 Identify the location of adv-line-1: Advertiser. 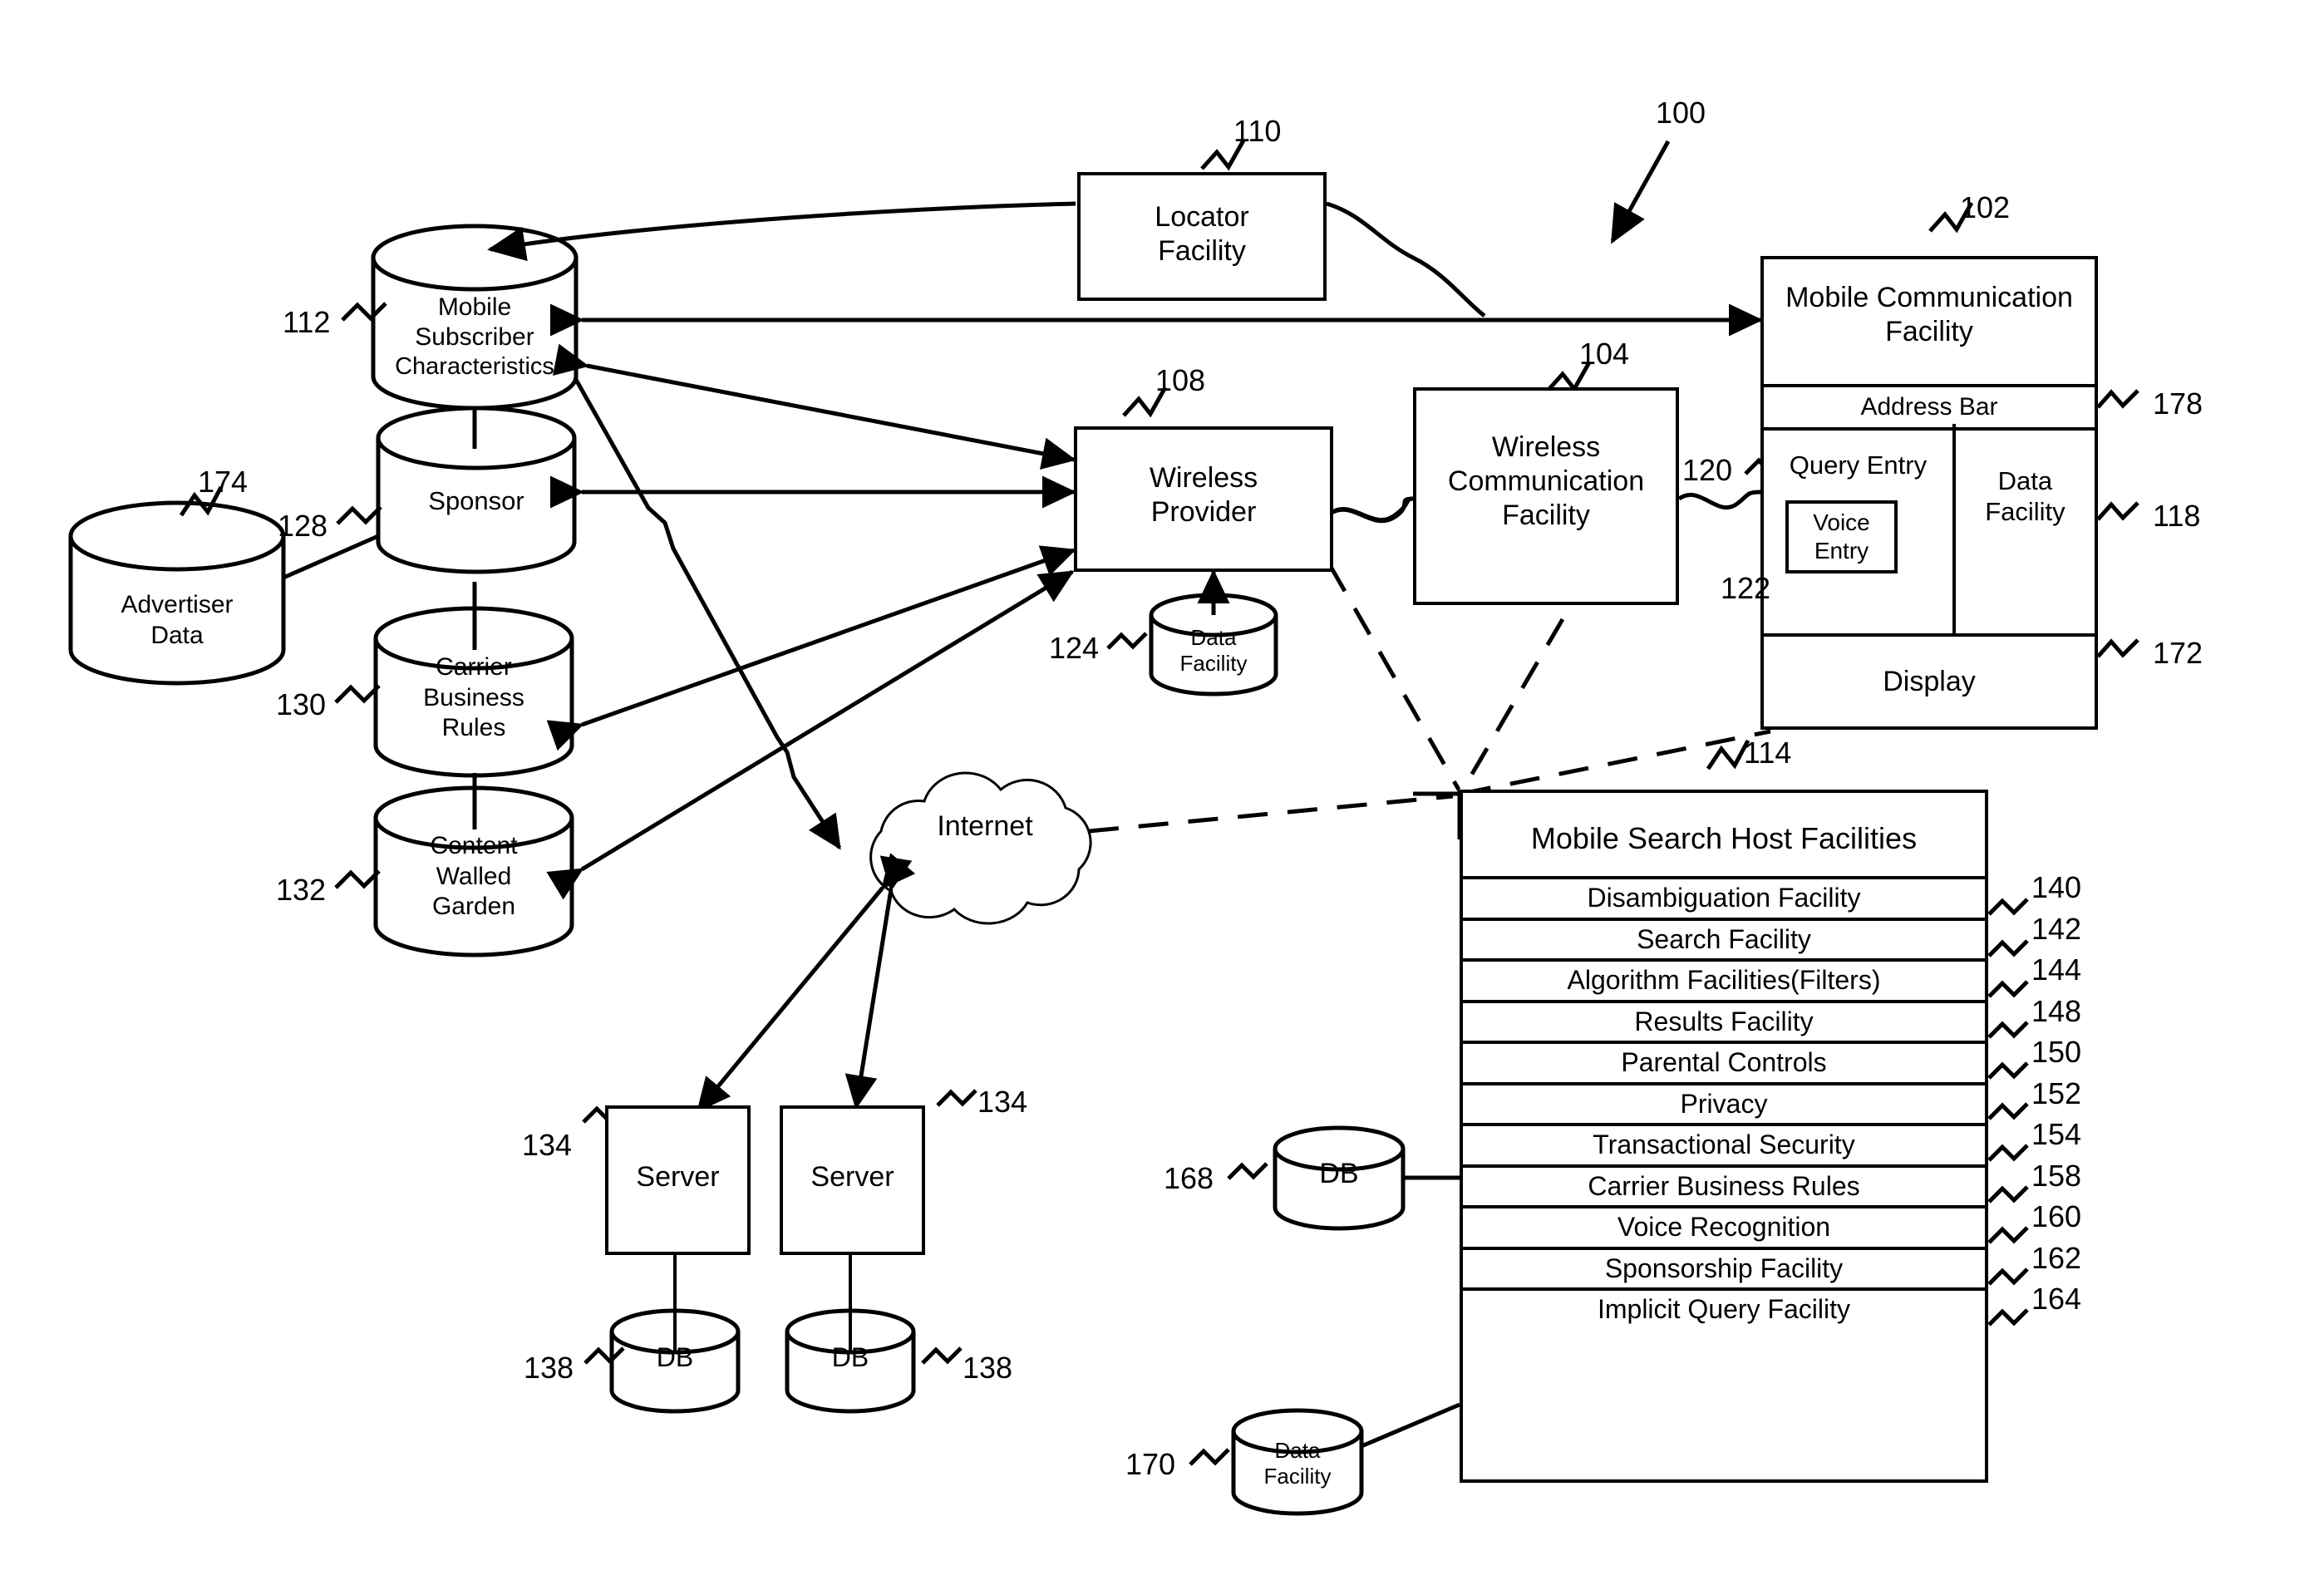
(177, 604).